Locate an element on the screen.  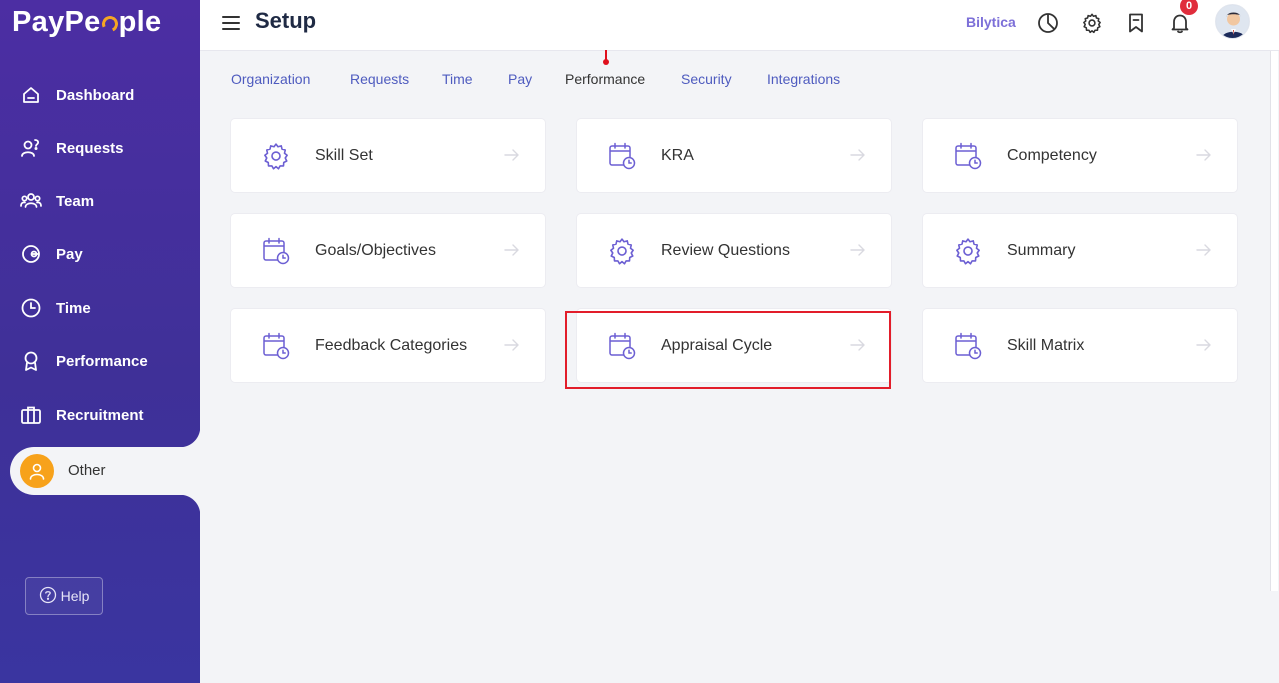
notification-badge: 0 is located at coordinates (1189, 7).